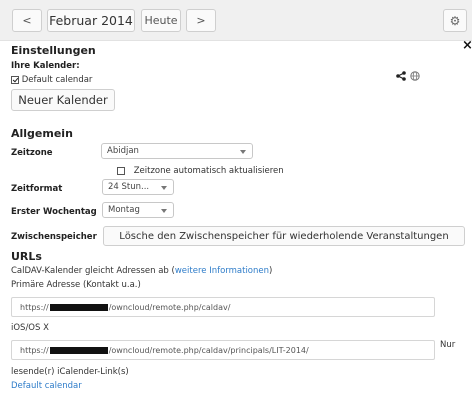 The height and width of the screenshot is (399, 472). What do you see at coordinates (161, 20) in the screenshot?
I see `today-button: Heute` at bounding box center [161, 20].